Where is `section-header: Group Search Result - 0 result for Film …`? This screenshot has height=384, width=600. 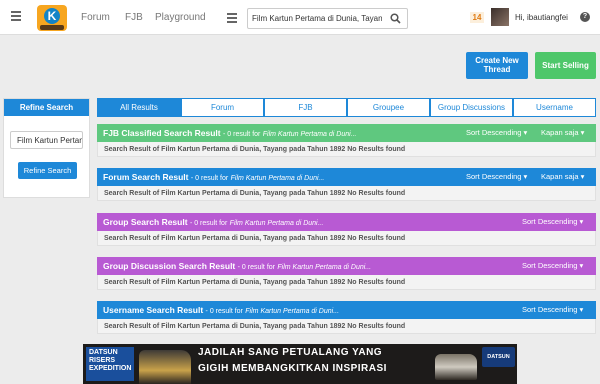 section-header: Group Search Result - 0 result for Film … is located at coordinates (346, 222).